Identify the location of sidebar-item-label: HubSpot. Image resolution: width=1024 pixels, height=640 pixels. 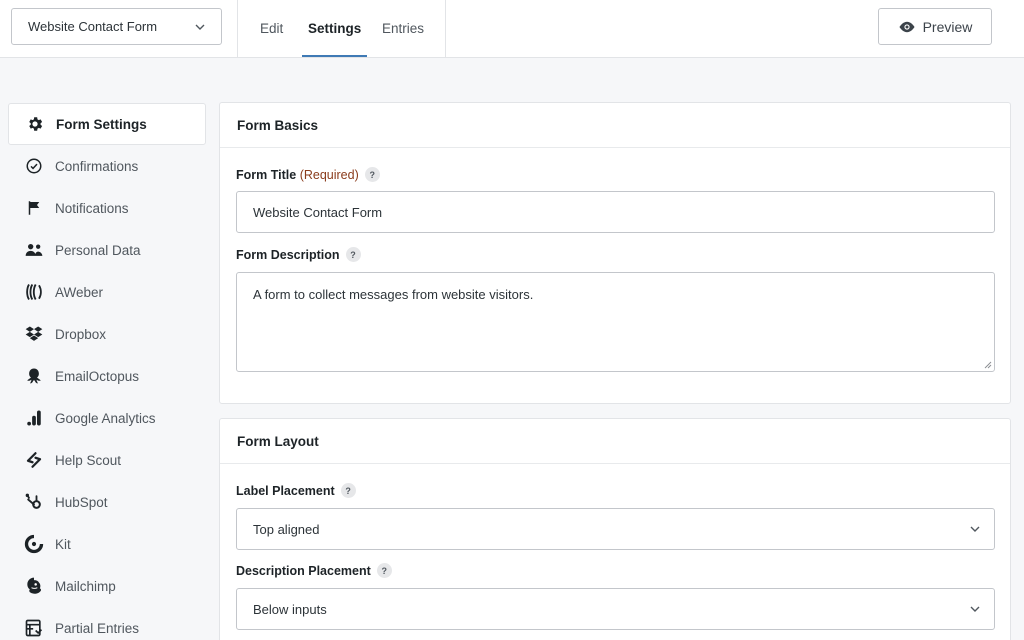
(81, 502).